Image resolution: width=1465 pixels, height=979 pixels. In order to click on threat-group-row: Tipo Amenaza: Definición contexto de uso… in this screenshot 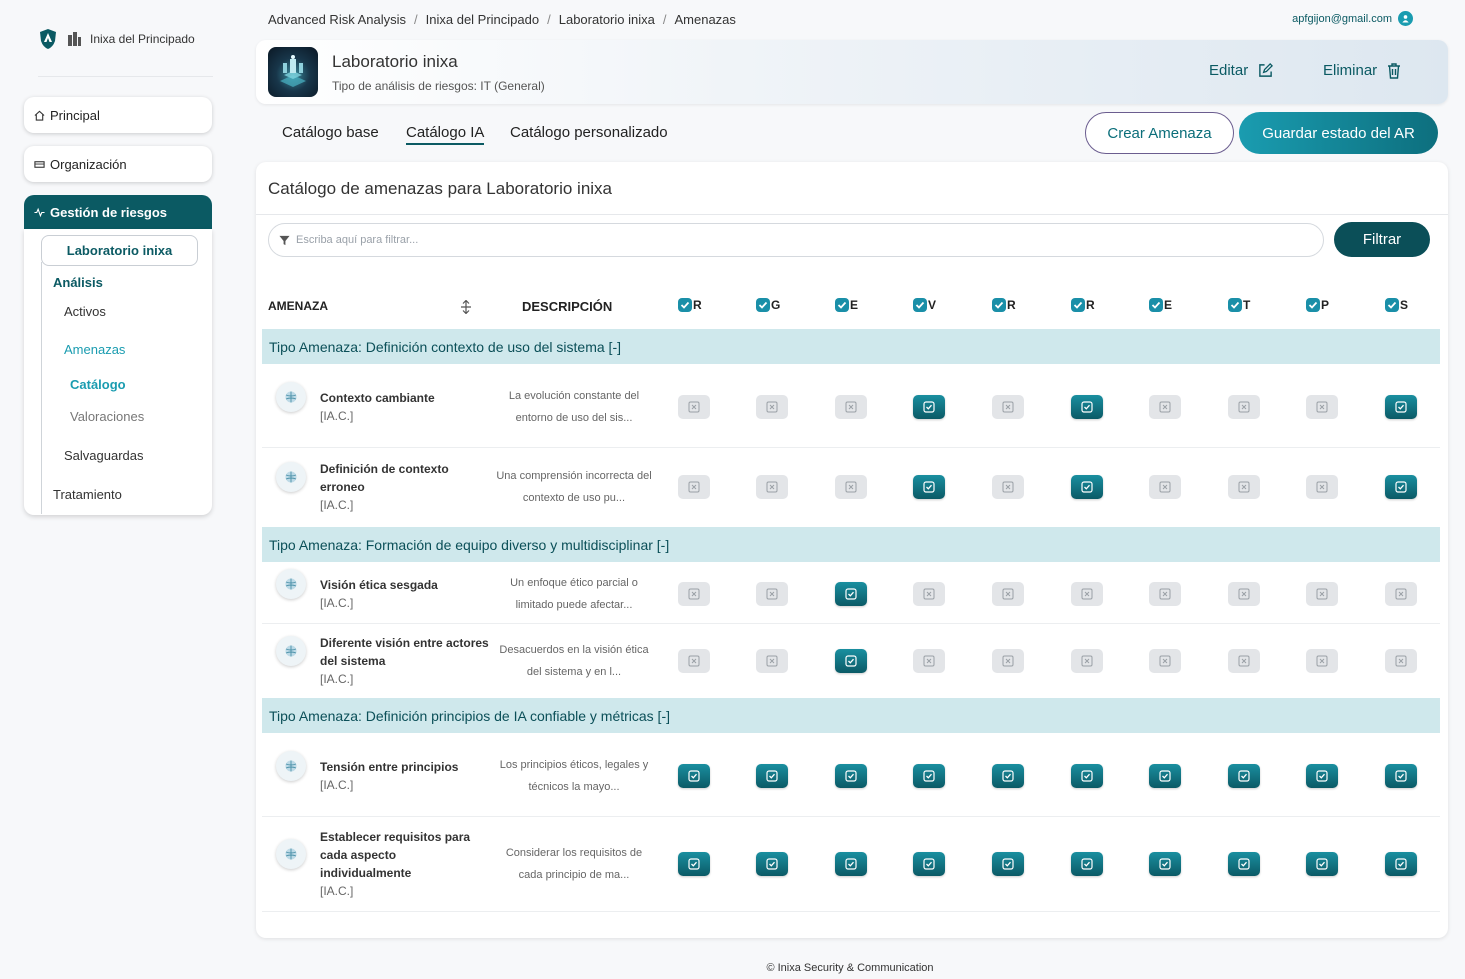, I will do `click(851, 346)`.